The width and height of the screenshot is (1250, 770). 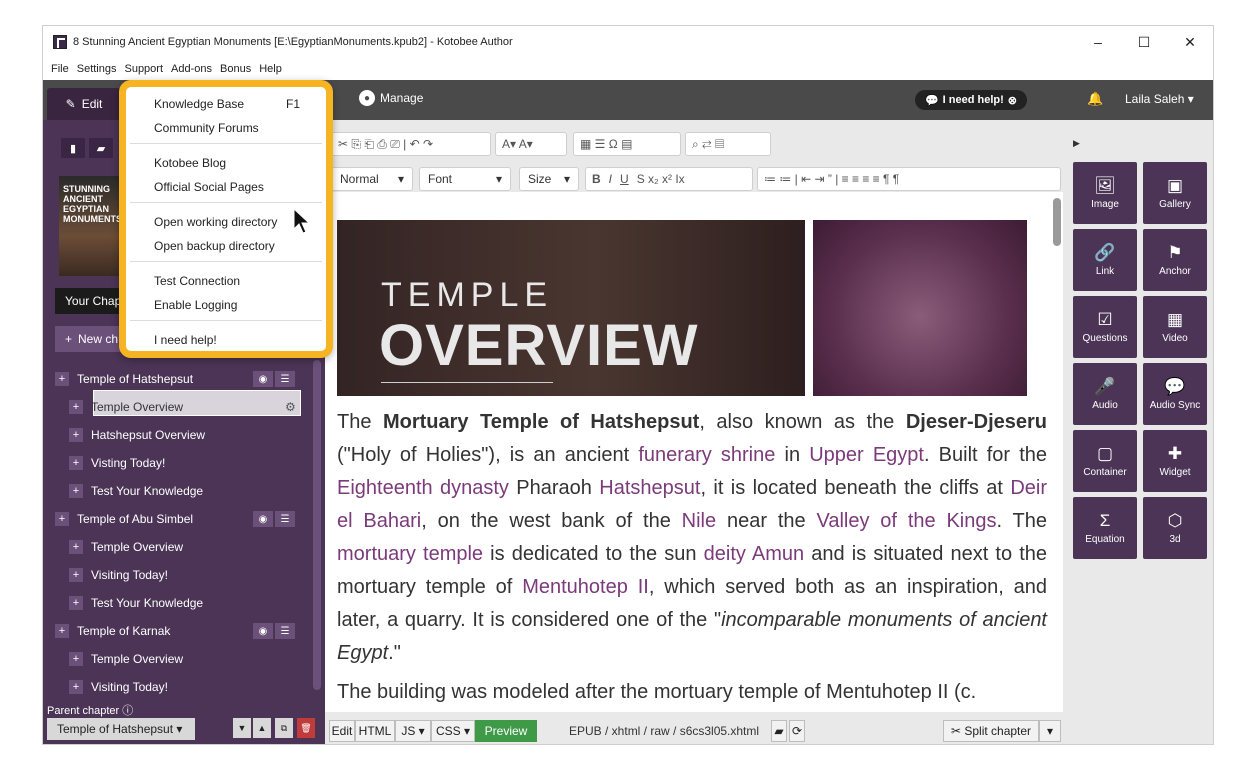 What do you see at coordinates (179, 631) in the screenshot?
I see `chapter-row: + Temple of Karnak ◉ ☰` at bounding box center [179, 631].